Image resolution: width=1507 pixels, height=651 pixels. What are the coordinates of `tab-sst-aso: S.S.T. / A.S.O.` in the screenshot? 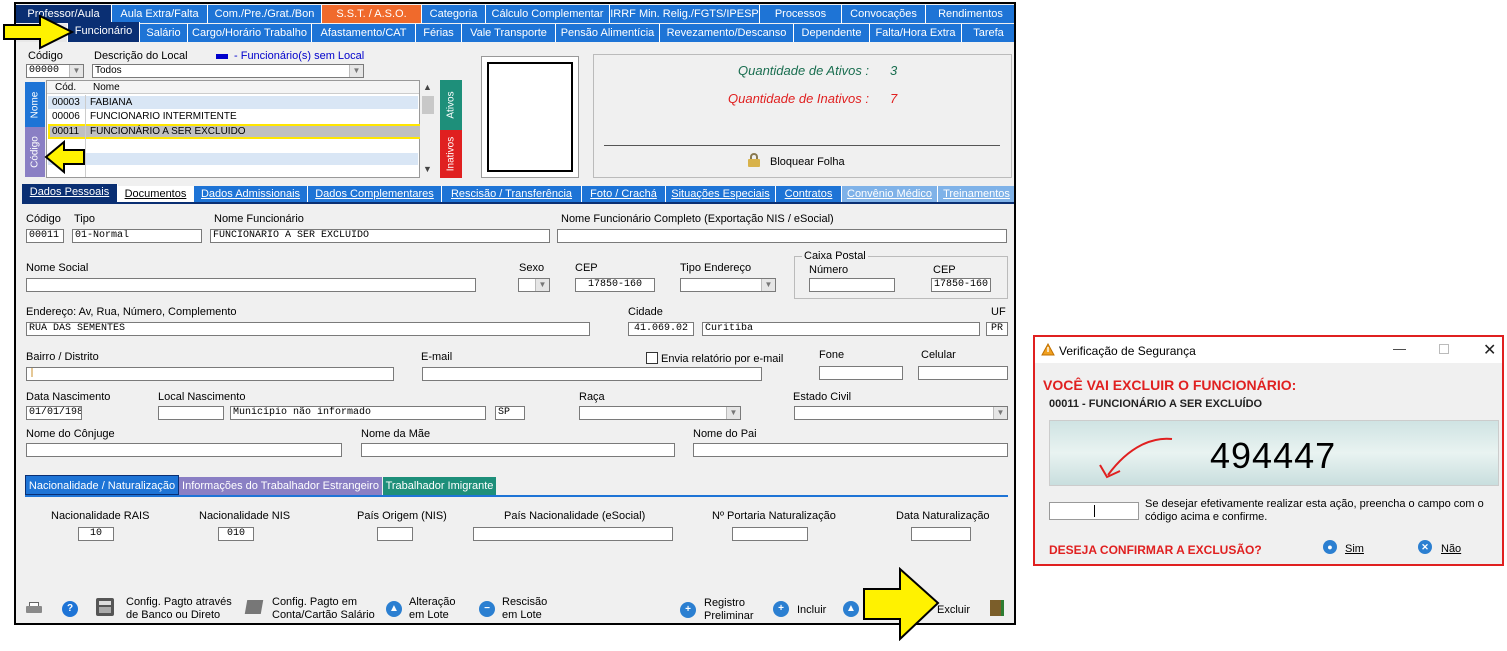 It's located at (372, 14).